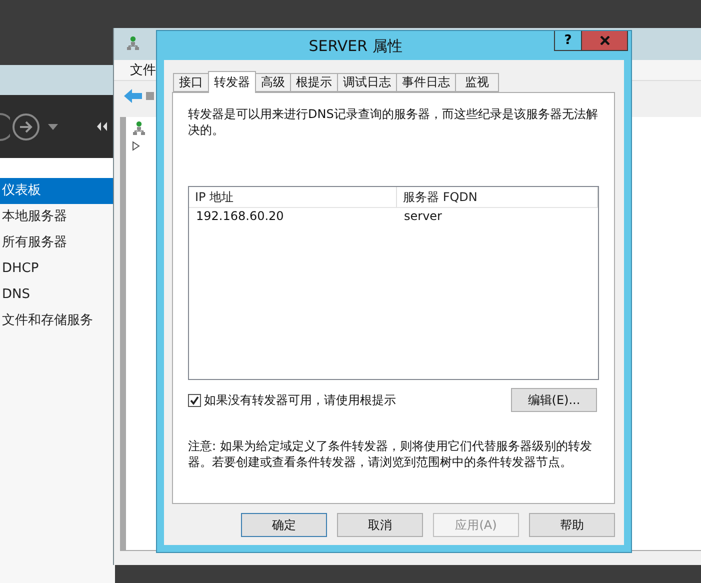 The height and width of the screenshot is (583, 701). I want to click on expand-icon, so click(136, 146).